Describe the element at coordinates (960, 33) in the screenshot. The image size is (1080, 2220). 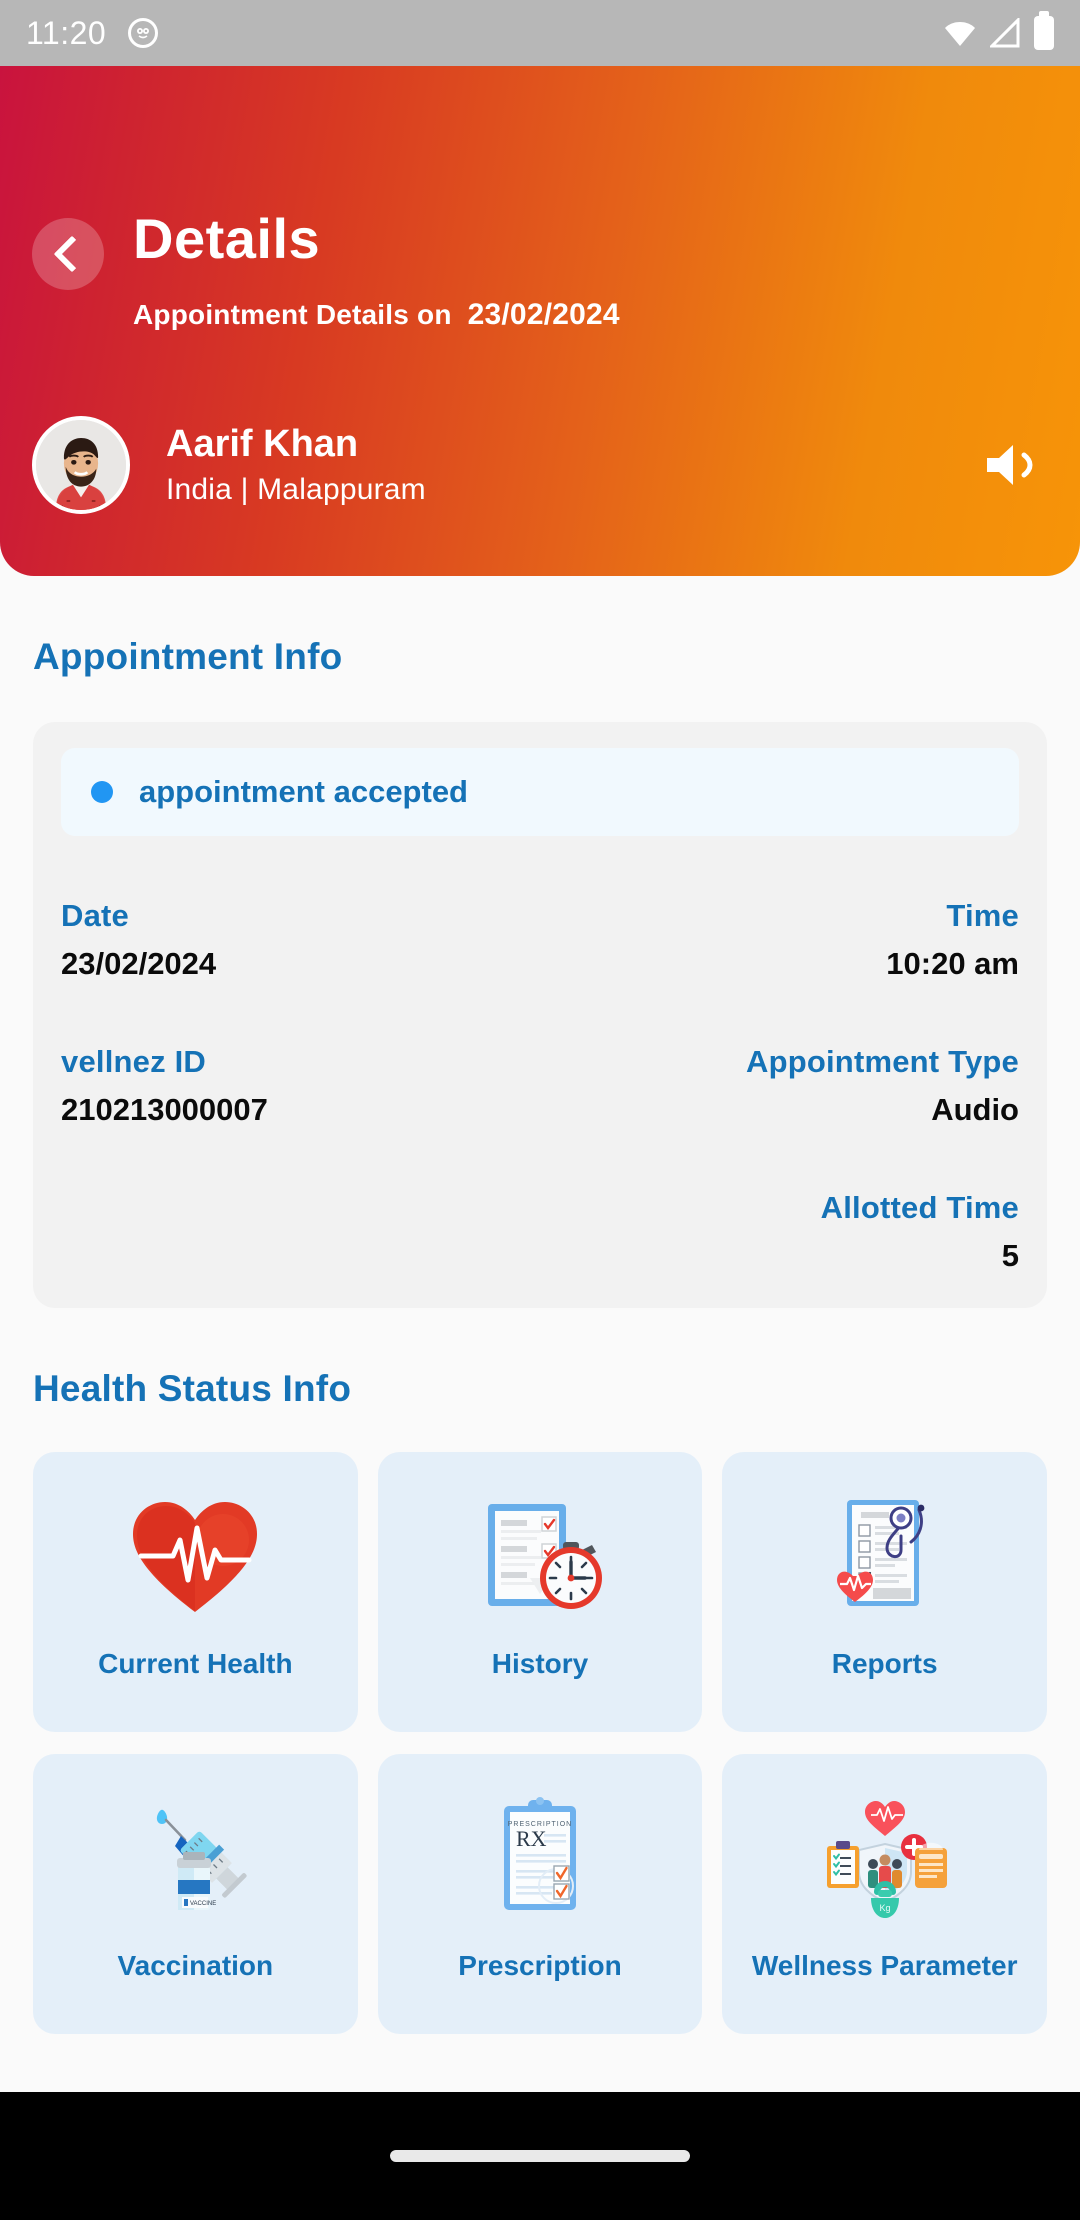
I see `wifi-icon` at that location.